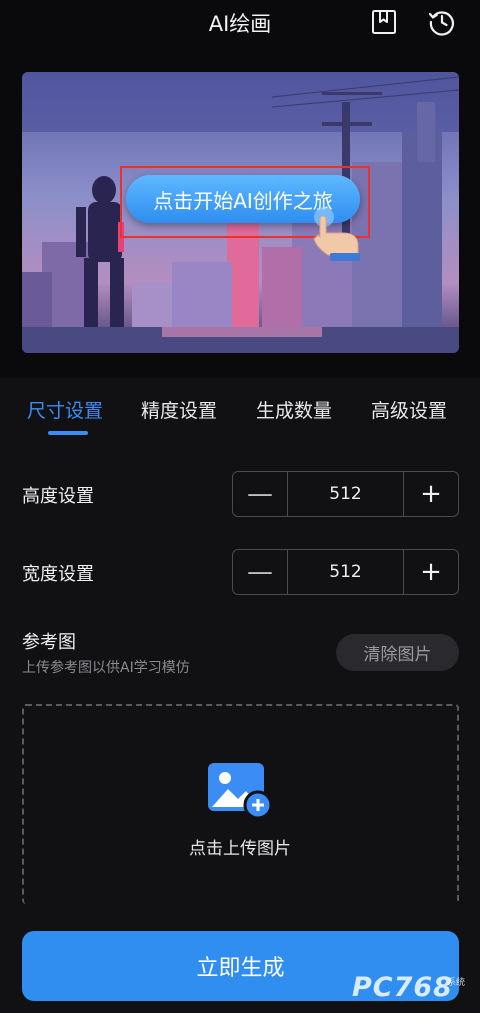  What do you see at coordinates (65, 409) in the screenshot?
I see `tab-size: 尺寸设置` at bounding box center [65, 409].